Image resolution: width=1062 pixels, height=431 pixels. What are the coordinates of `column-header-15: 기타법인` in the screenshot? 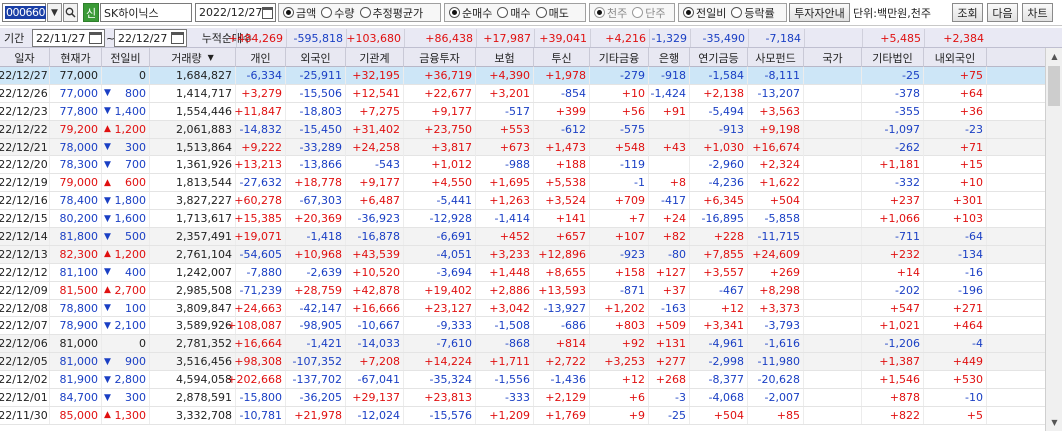 It's located at (893, 57).